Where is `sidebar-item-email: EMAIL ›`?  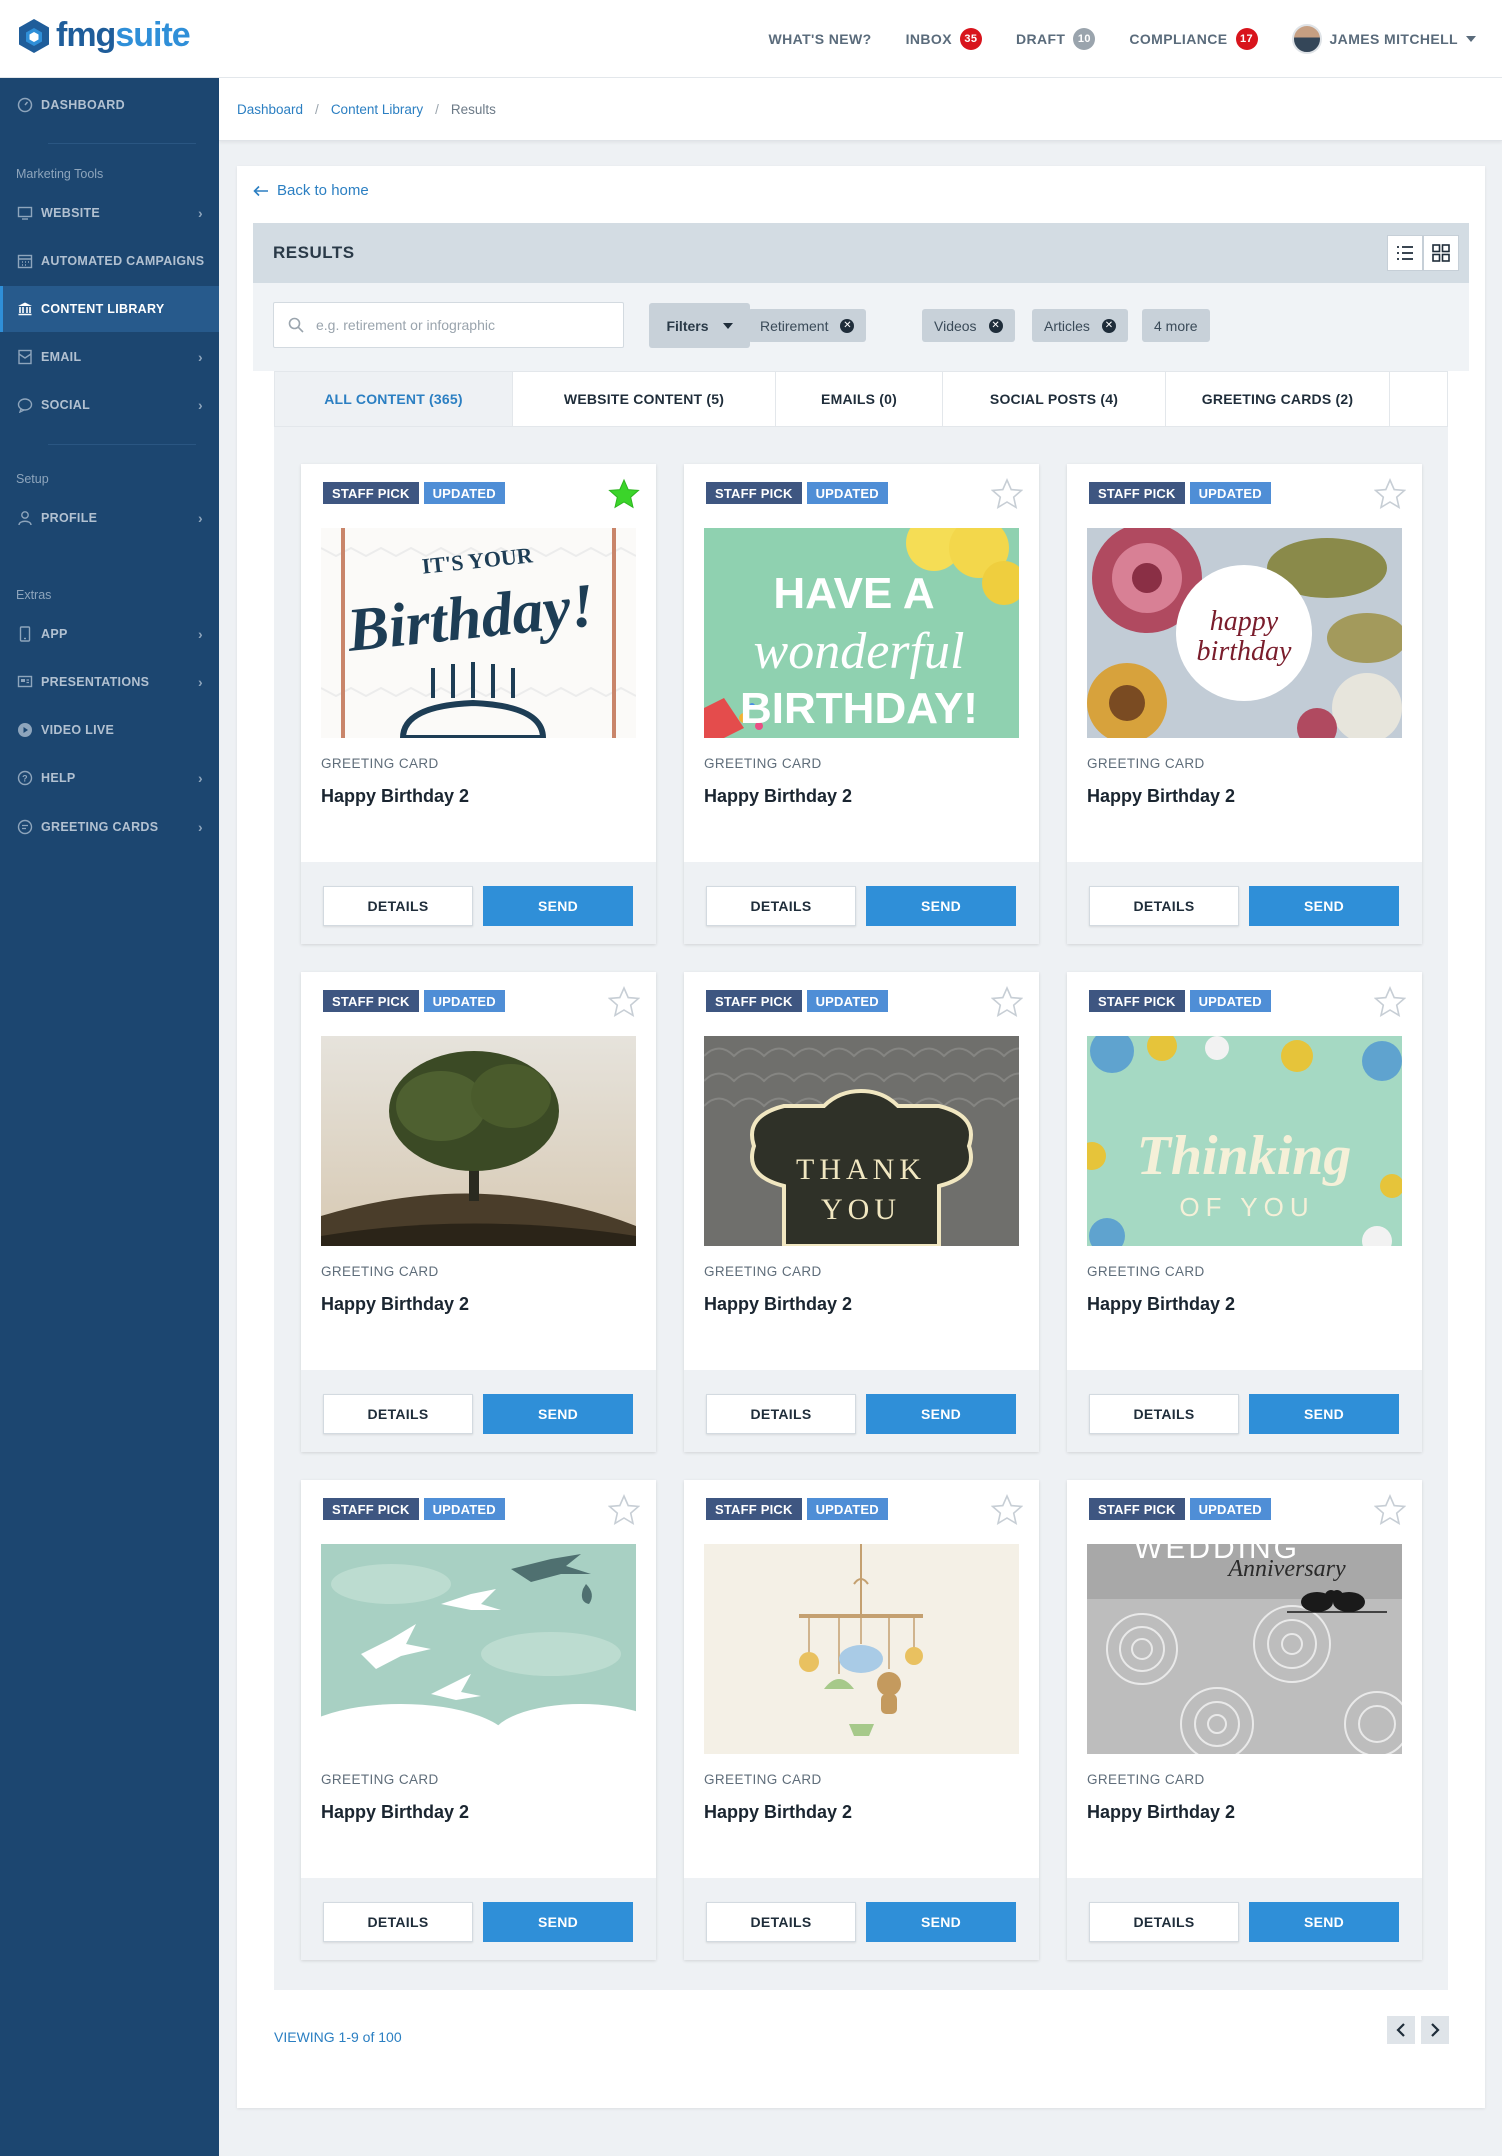 sidebar-item-email: EMAIL › is located at coordinates (109, 357).